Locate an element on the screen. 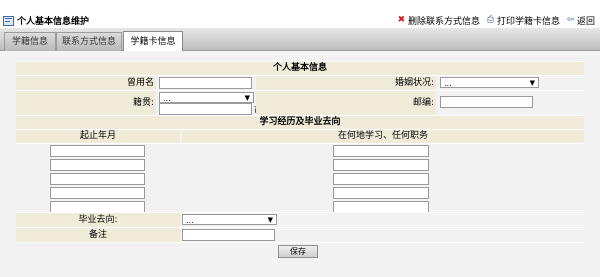 This screenshot has height=277, width=600. page-title-area: 个人基本信息维护 is located at coordinates (46, 20).